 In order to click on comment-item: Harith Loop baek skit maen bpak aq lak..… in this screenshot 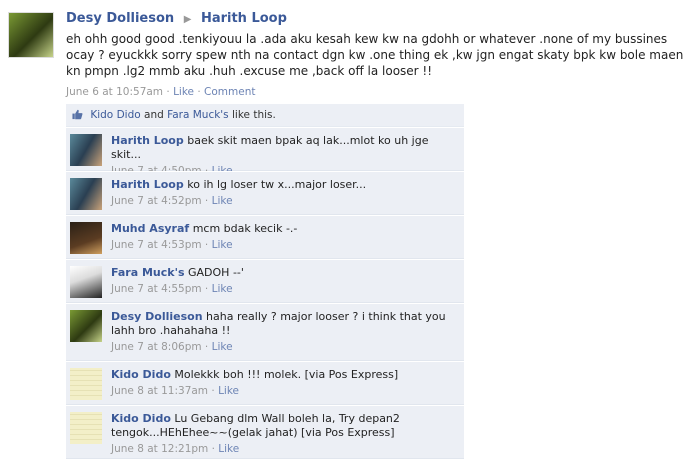, I will do `click(265, 152)`.